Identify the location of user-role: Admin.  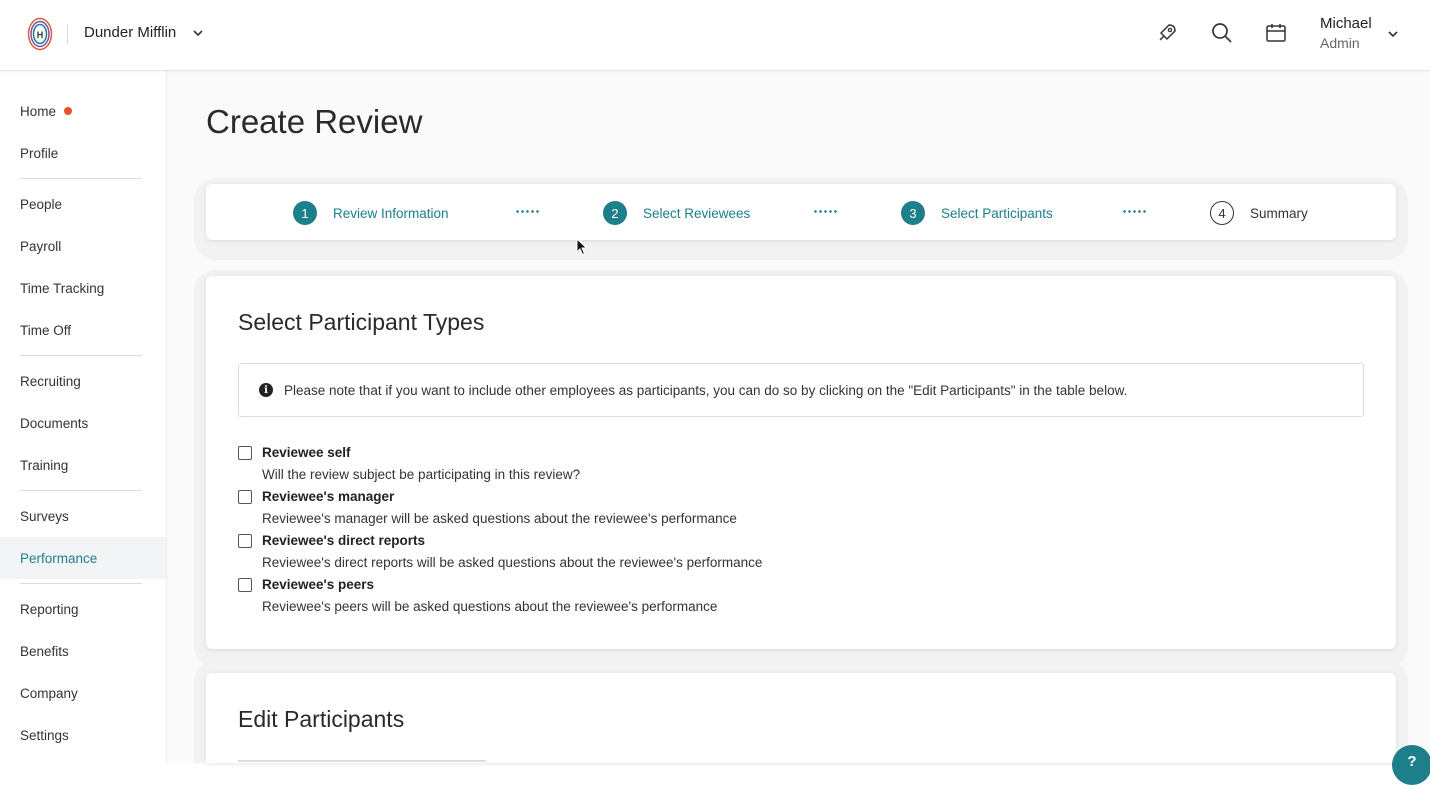
(1340, 43).